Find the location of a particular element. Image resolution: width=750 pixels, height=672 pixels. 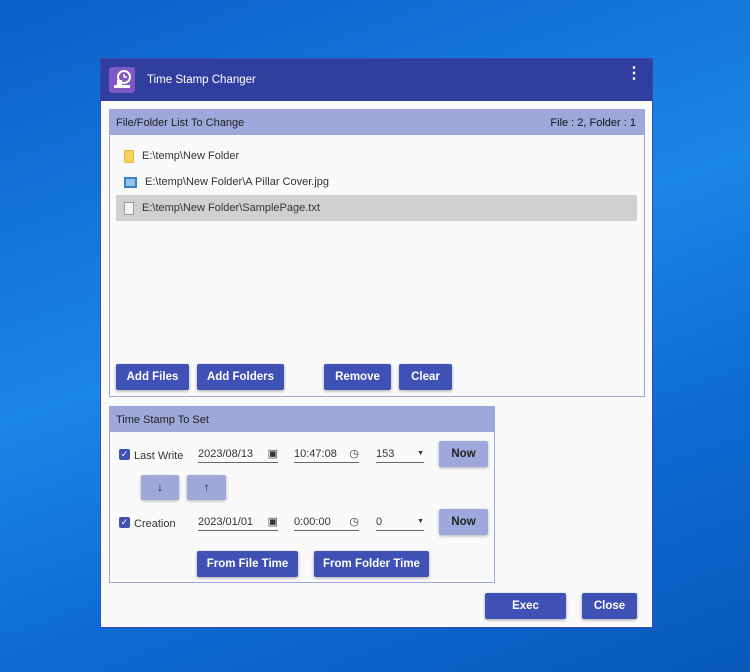

close-button: Close is located at coordinates (609, 606).